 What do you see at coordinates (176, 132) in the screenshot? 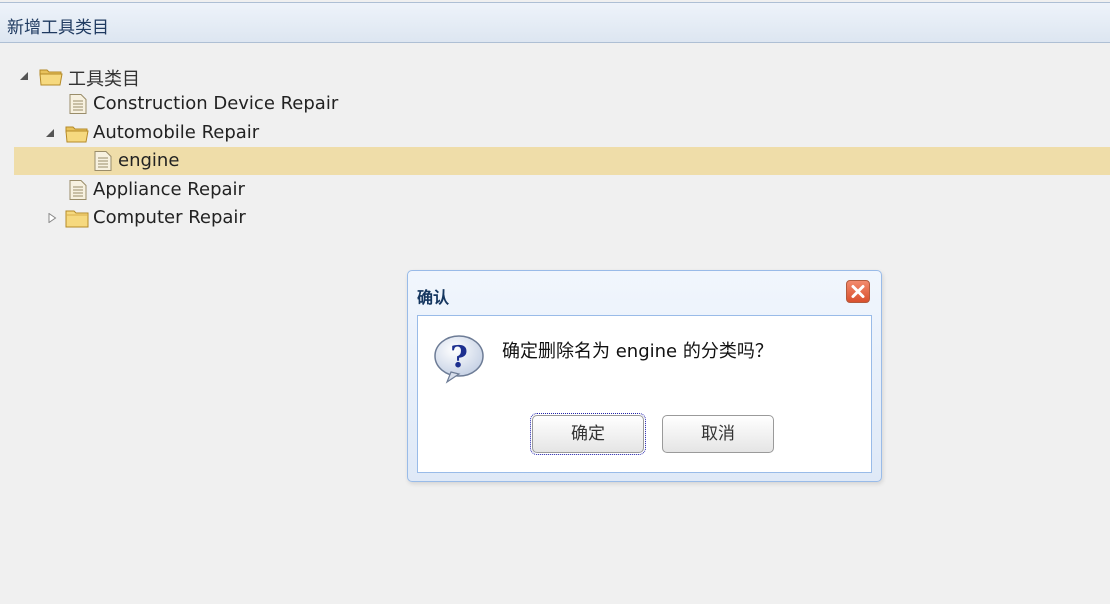
I see `tree-node-label: Automobile Repair` at bounding box center [176, 132].